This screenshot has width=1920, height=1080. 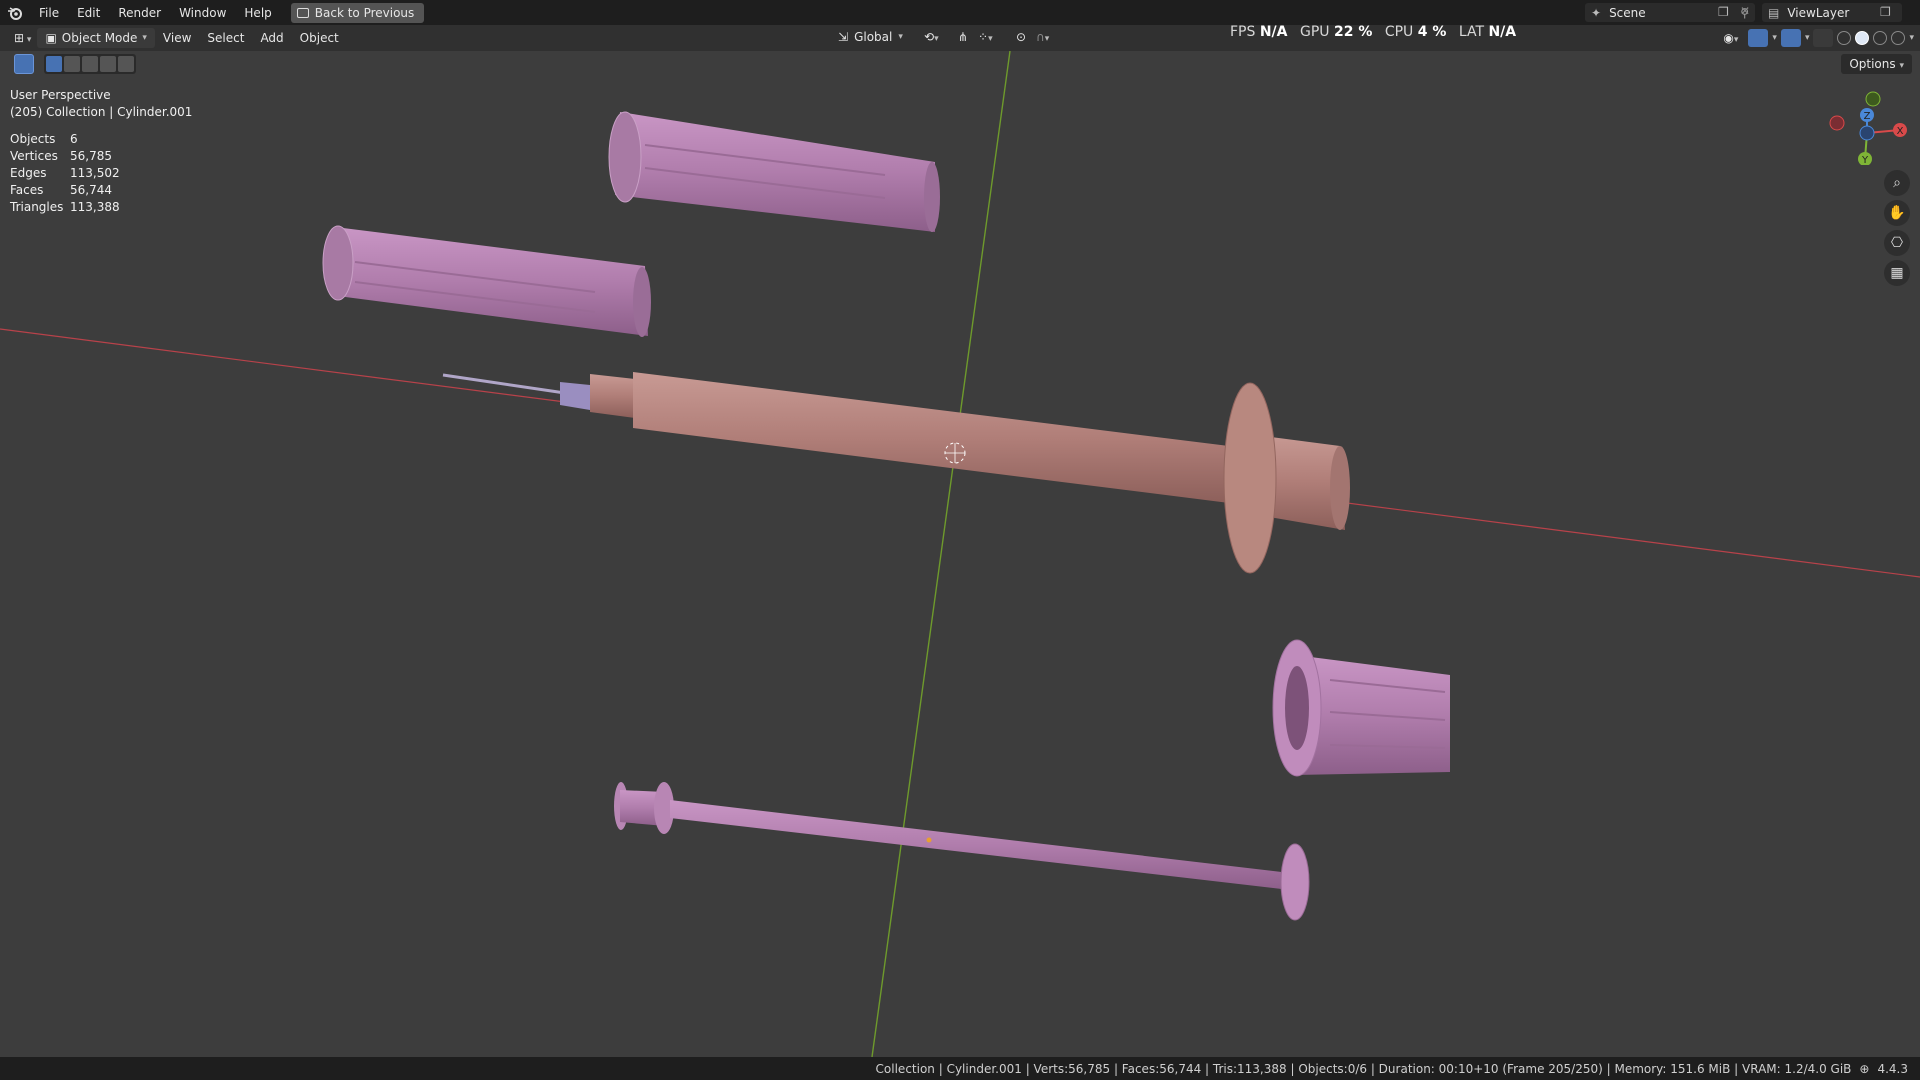 I want to click on menu-view: View, so click(x=177, y=38).